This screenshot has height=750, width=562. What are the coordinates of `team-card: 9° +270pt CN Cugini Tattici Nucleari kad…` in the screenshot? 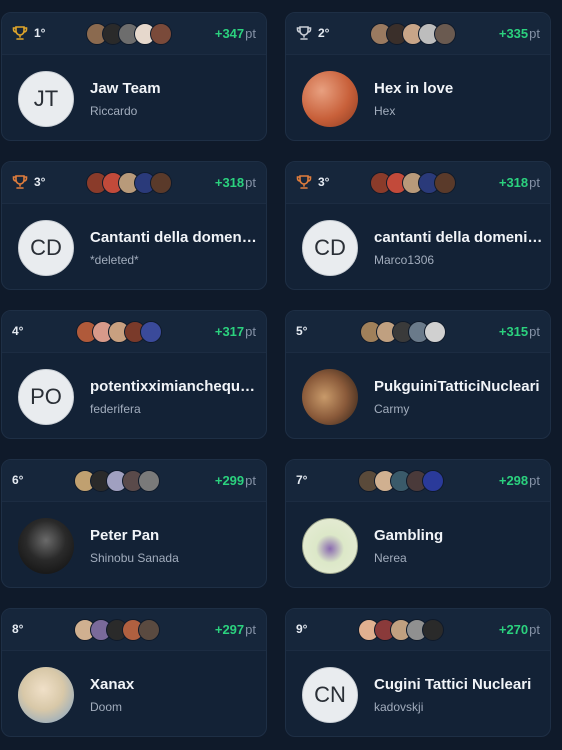 It's located at (418, 672).